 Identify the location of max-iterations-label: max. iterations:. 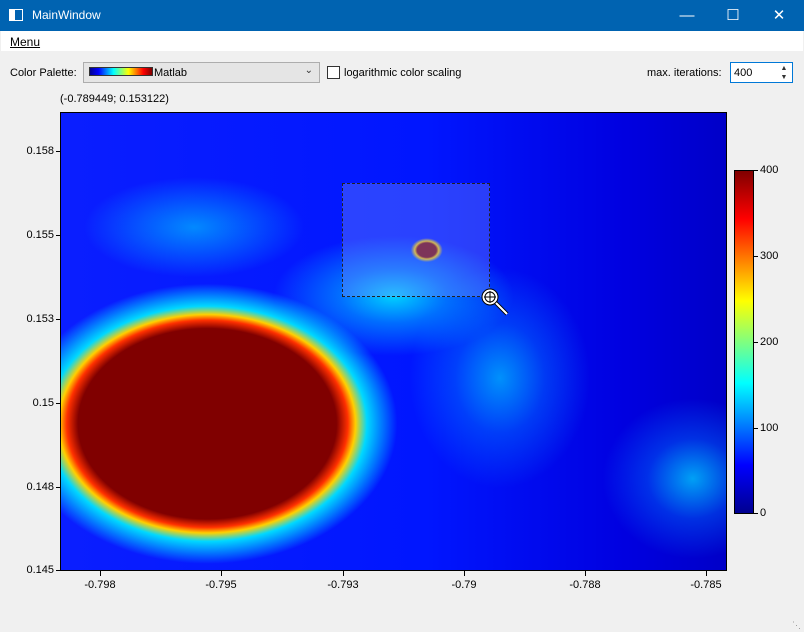
(684, 73).